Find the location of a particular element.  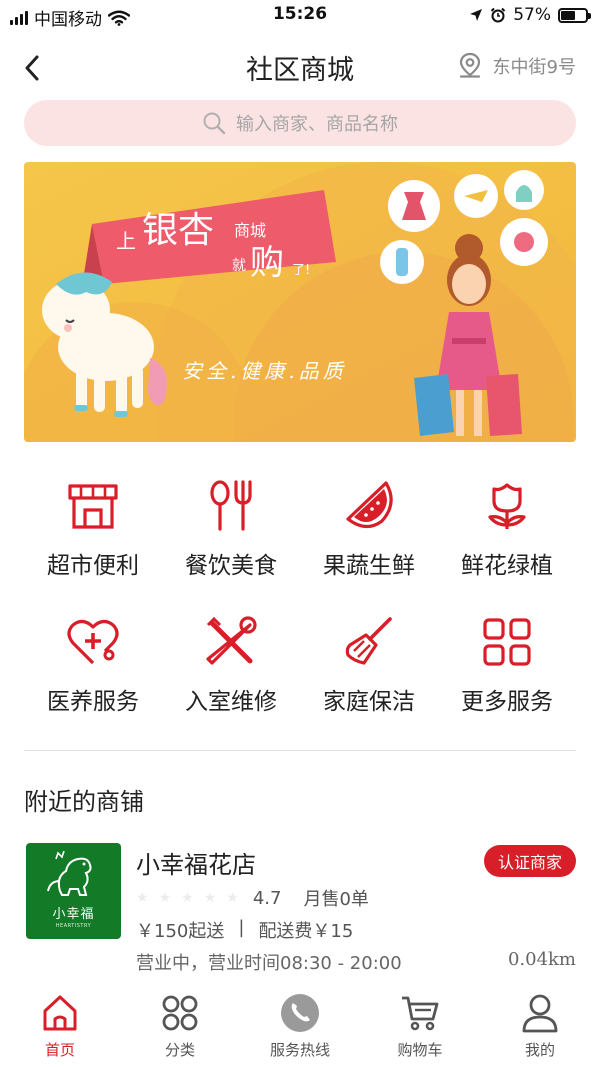

medical-heart-icon is located at coordinates (93, 642).